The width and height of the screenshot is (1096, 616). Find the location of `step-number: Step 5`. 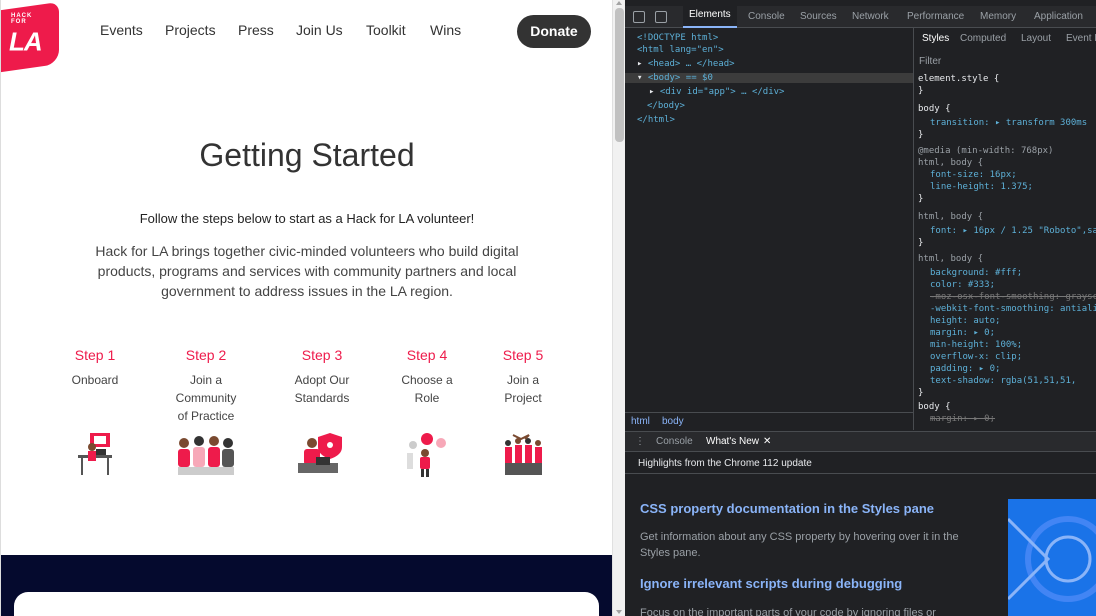

step-number: Step 5 is located at coordinates (523, 355).